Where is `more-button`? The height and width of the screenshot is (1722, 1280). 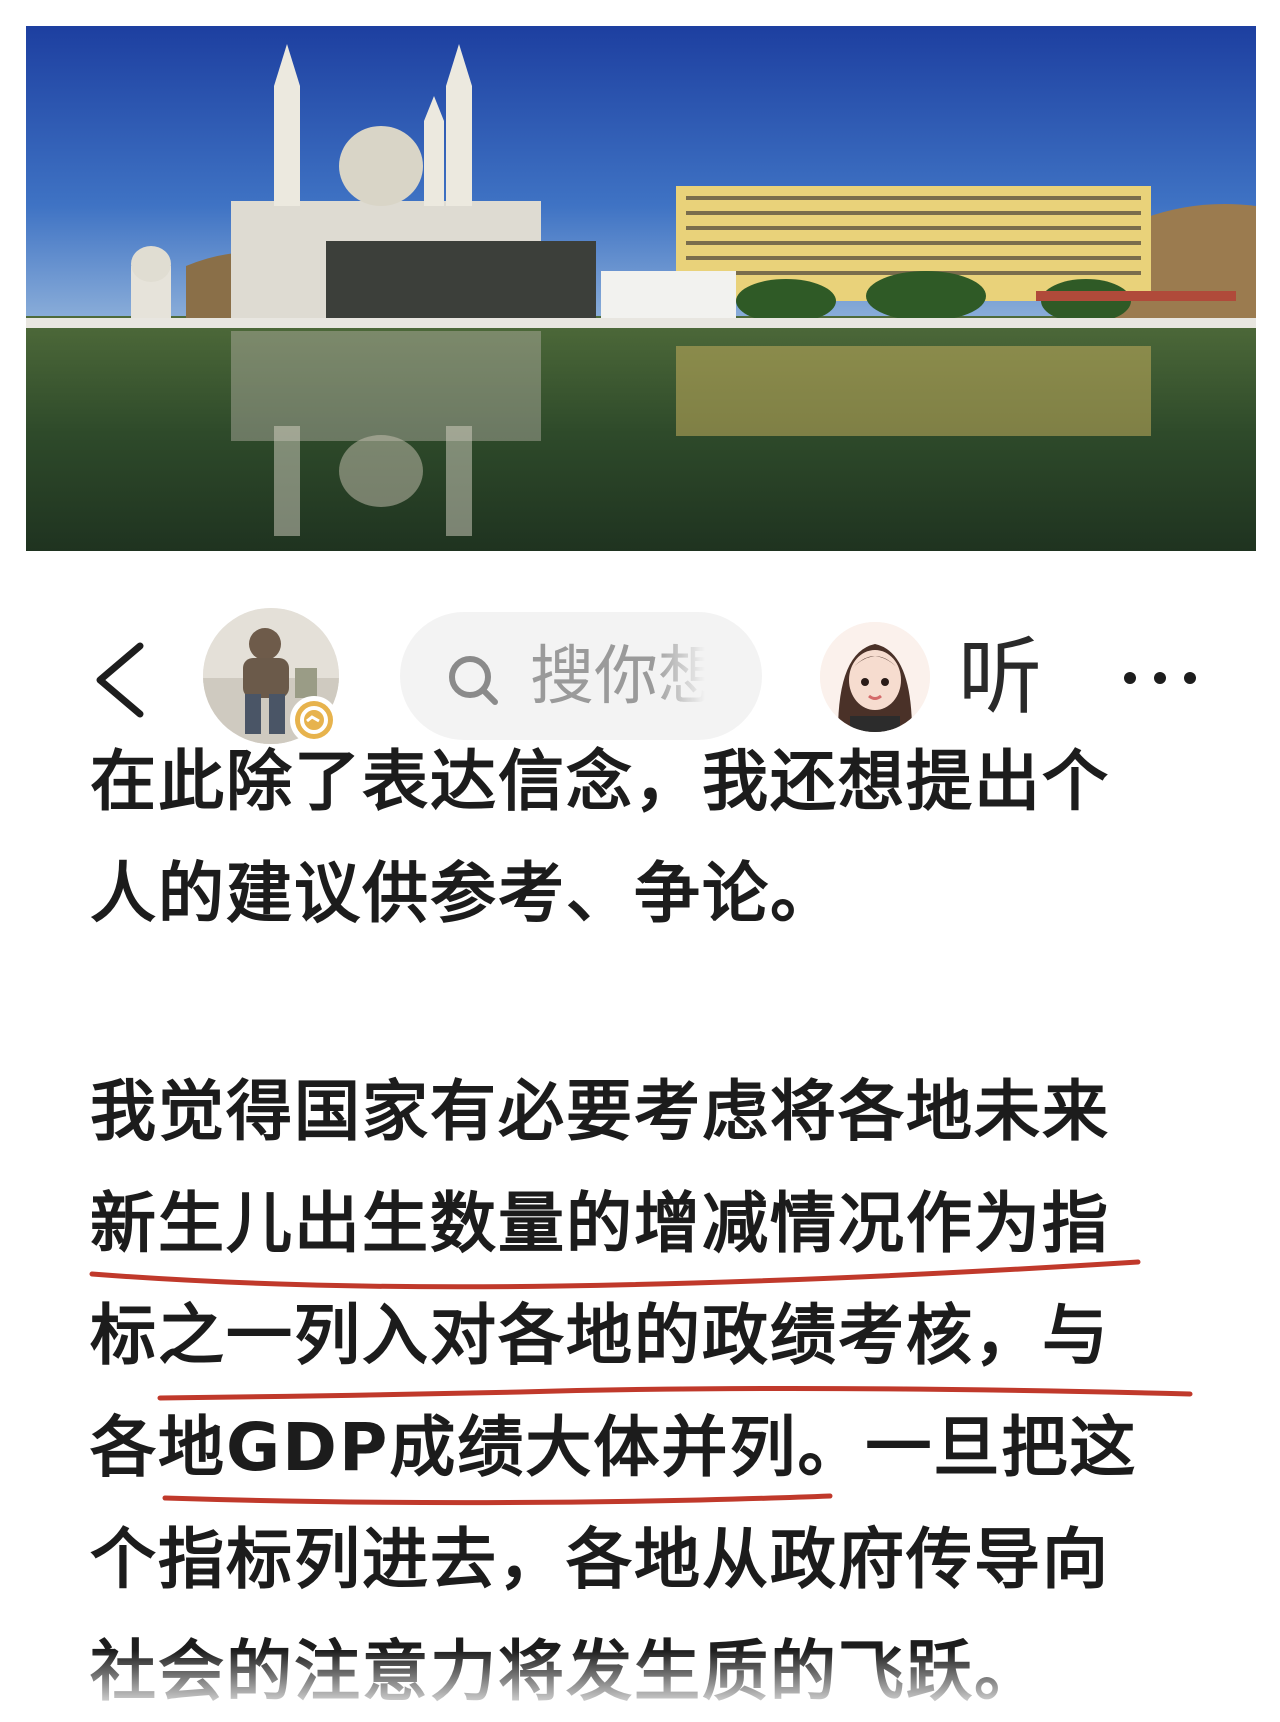 more-button is located at coordinates (1160, 678).